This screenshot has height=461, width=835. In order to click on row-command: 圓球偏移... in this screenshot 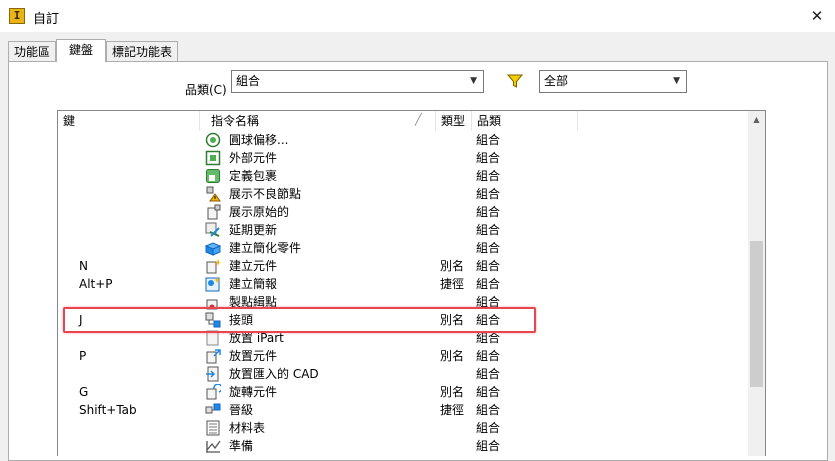, I will do `click(259, 140)`.